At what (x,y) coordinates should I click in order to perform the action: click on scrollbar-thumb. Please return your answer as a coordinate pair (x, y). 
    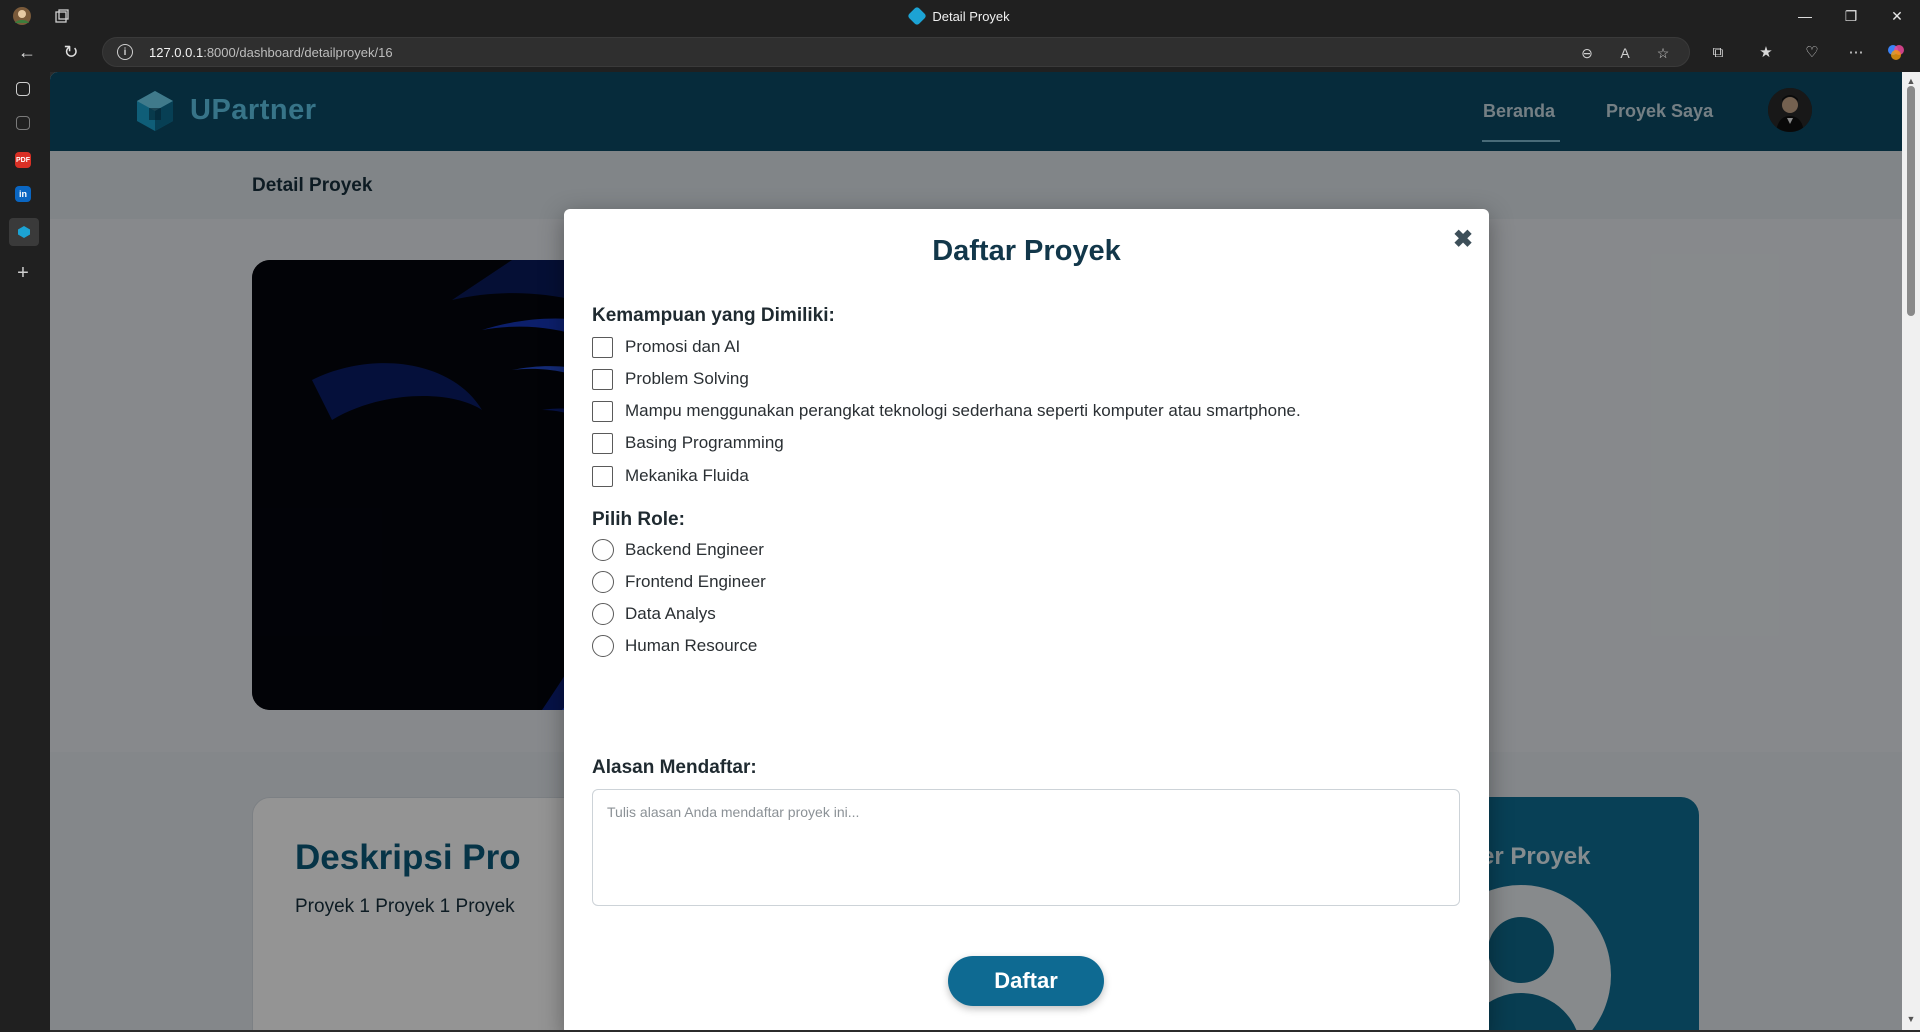
    Looking at the image, I should click on (1911, 201).